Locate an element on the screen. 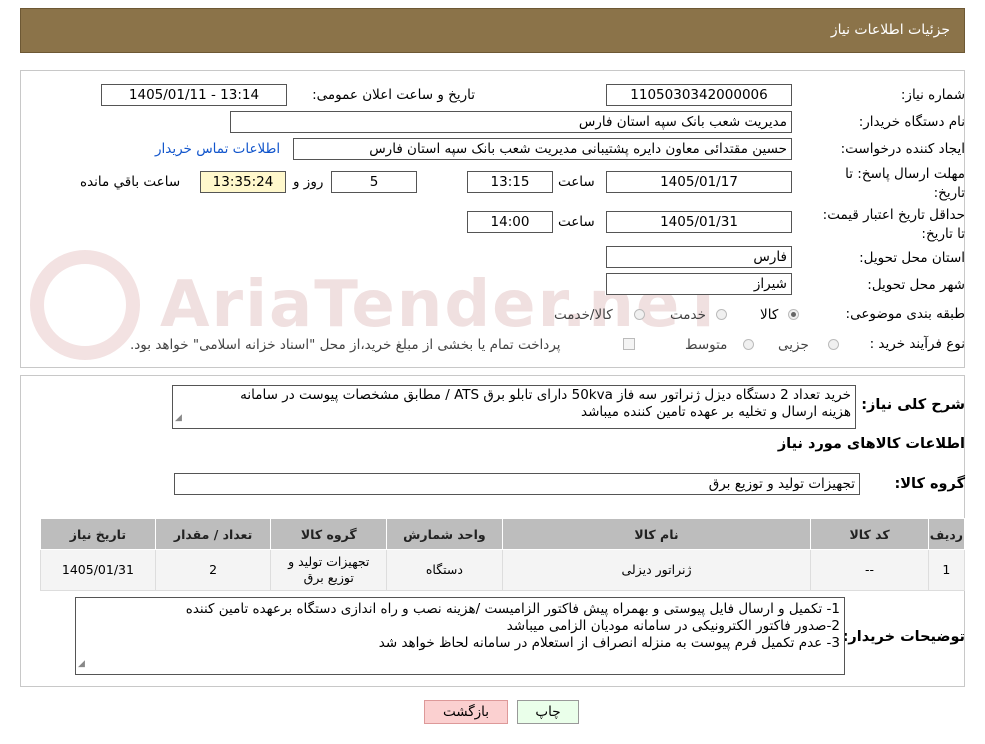 This screenshot has height=744, width=985. goods-group-label: گروه کالا: is located at coordinates (929, 484).